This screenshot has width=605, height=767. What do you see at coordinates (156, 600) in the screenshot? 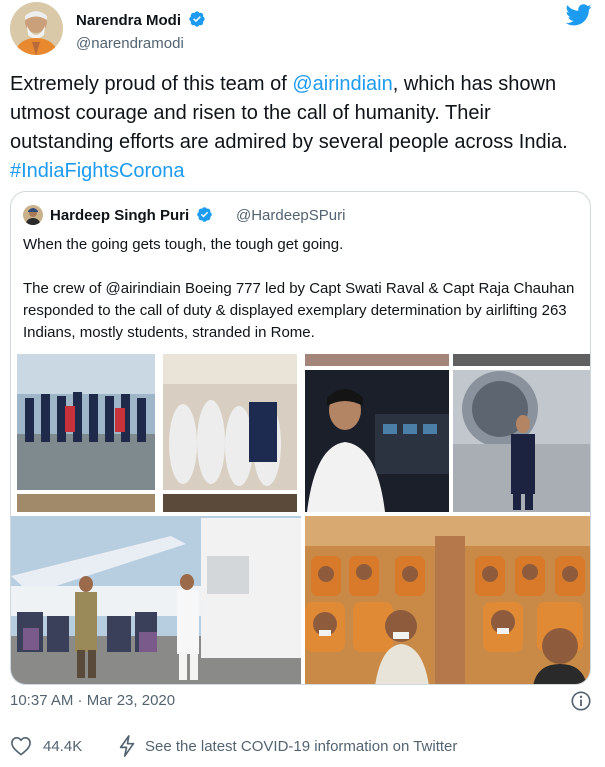
I see `media-photo-ground-crew` at bounding box center [156, 600].